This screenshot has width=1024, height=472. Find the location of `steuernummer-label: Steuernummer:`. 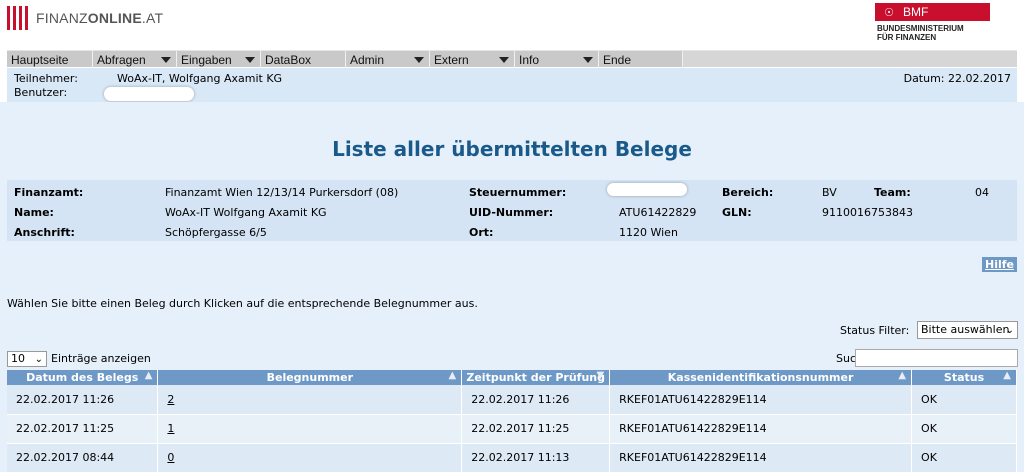

steuernummer-label: Steuernummer: is located at coordinates (518, 192).